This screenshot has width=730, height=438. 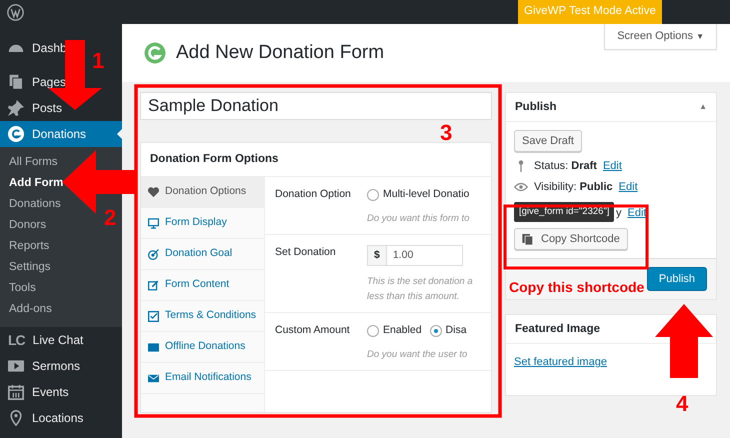 What do you see at coordinates (448, 331) in the screenshot?
I see `radio-option: Disa` at bounding box center [448, 331].